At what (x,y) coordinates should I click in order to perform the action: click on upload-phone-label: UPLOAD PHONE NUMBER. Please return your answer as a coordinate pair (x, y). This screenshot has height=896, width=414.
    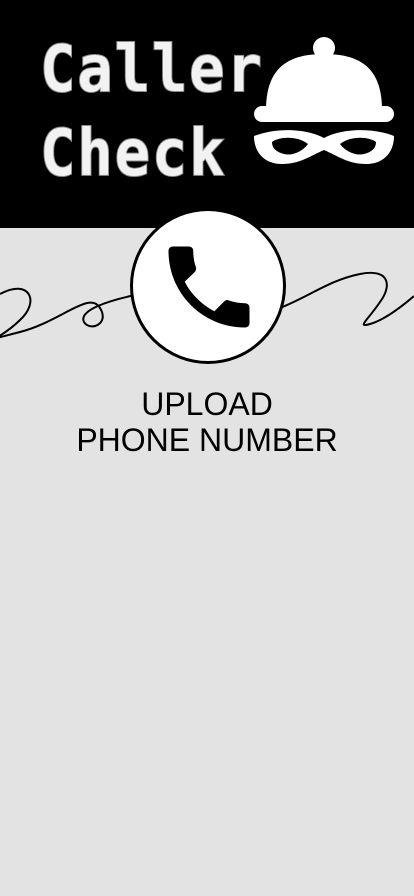
    Looking at the image, I should click on (207, 422).